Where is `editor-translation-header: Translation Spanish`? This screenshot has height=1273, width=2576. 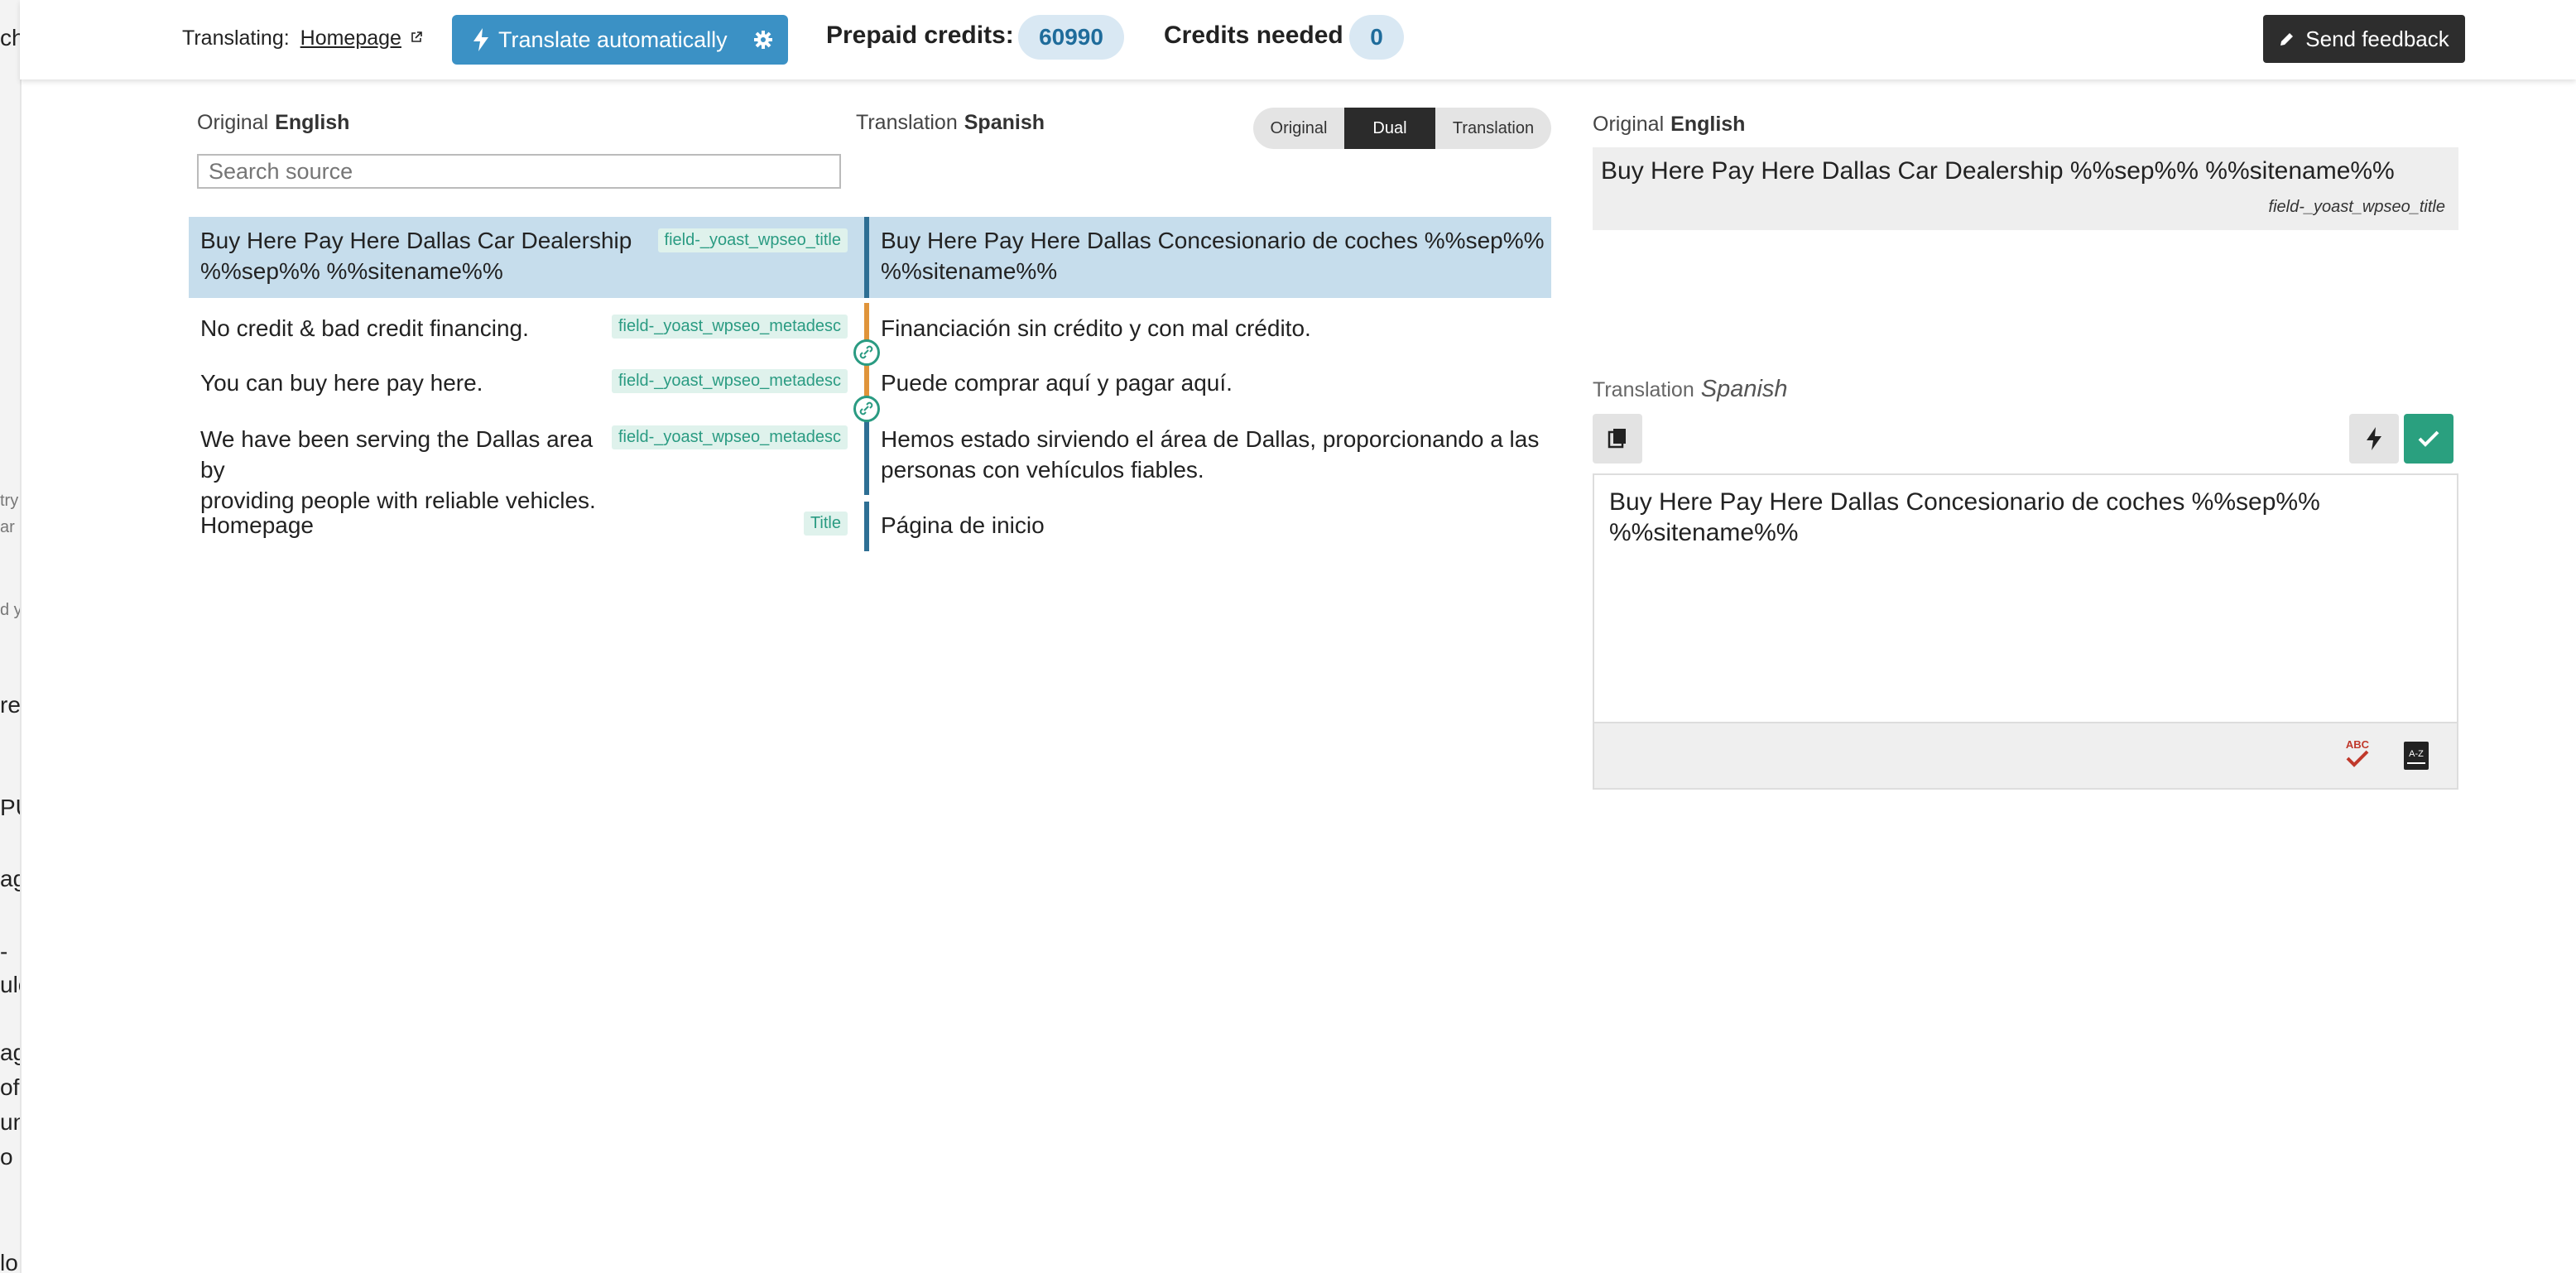
editor-translation-header: Translation Spanish is located at coordinates (1690, 389).